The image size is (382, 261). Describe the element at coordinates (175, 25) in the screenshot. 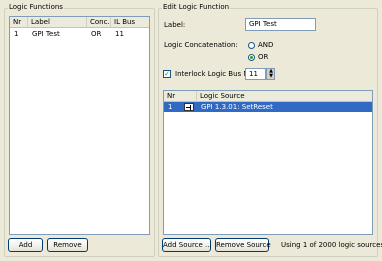

I see `label-caption: Label:` at that location.